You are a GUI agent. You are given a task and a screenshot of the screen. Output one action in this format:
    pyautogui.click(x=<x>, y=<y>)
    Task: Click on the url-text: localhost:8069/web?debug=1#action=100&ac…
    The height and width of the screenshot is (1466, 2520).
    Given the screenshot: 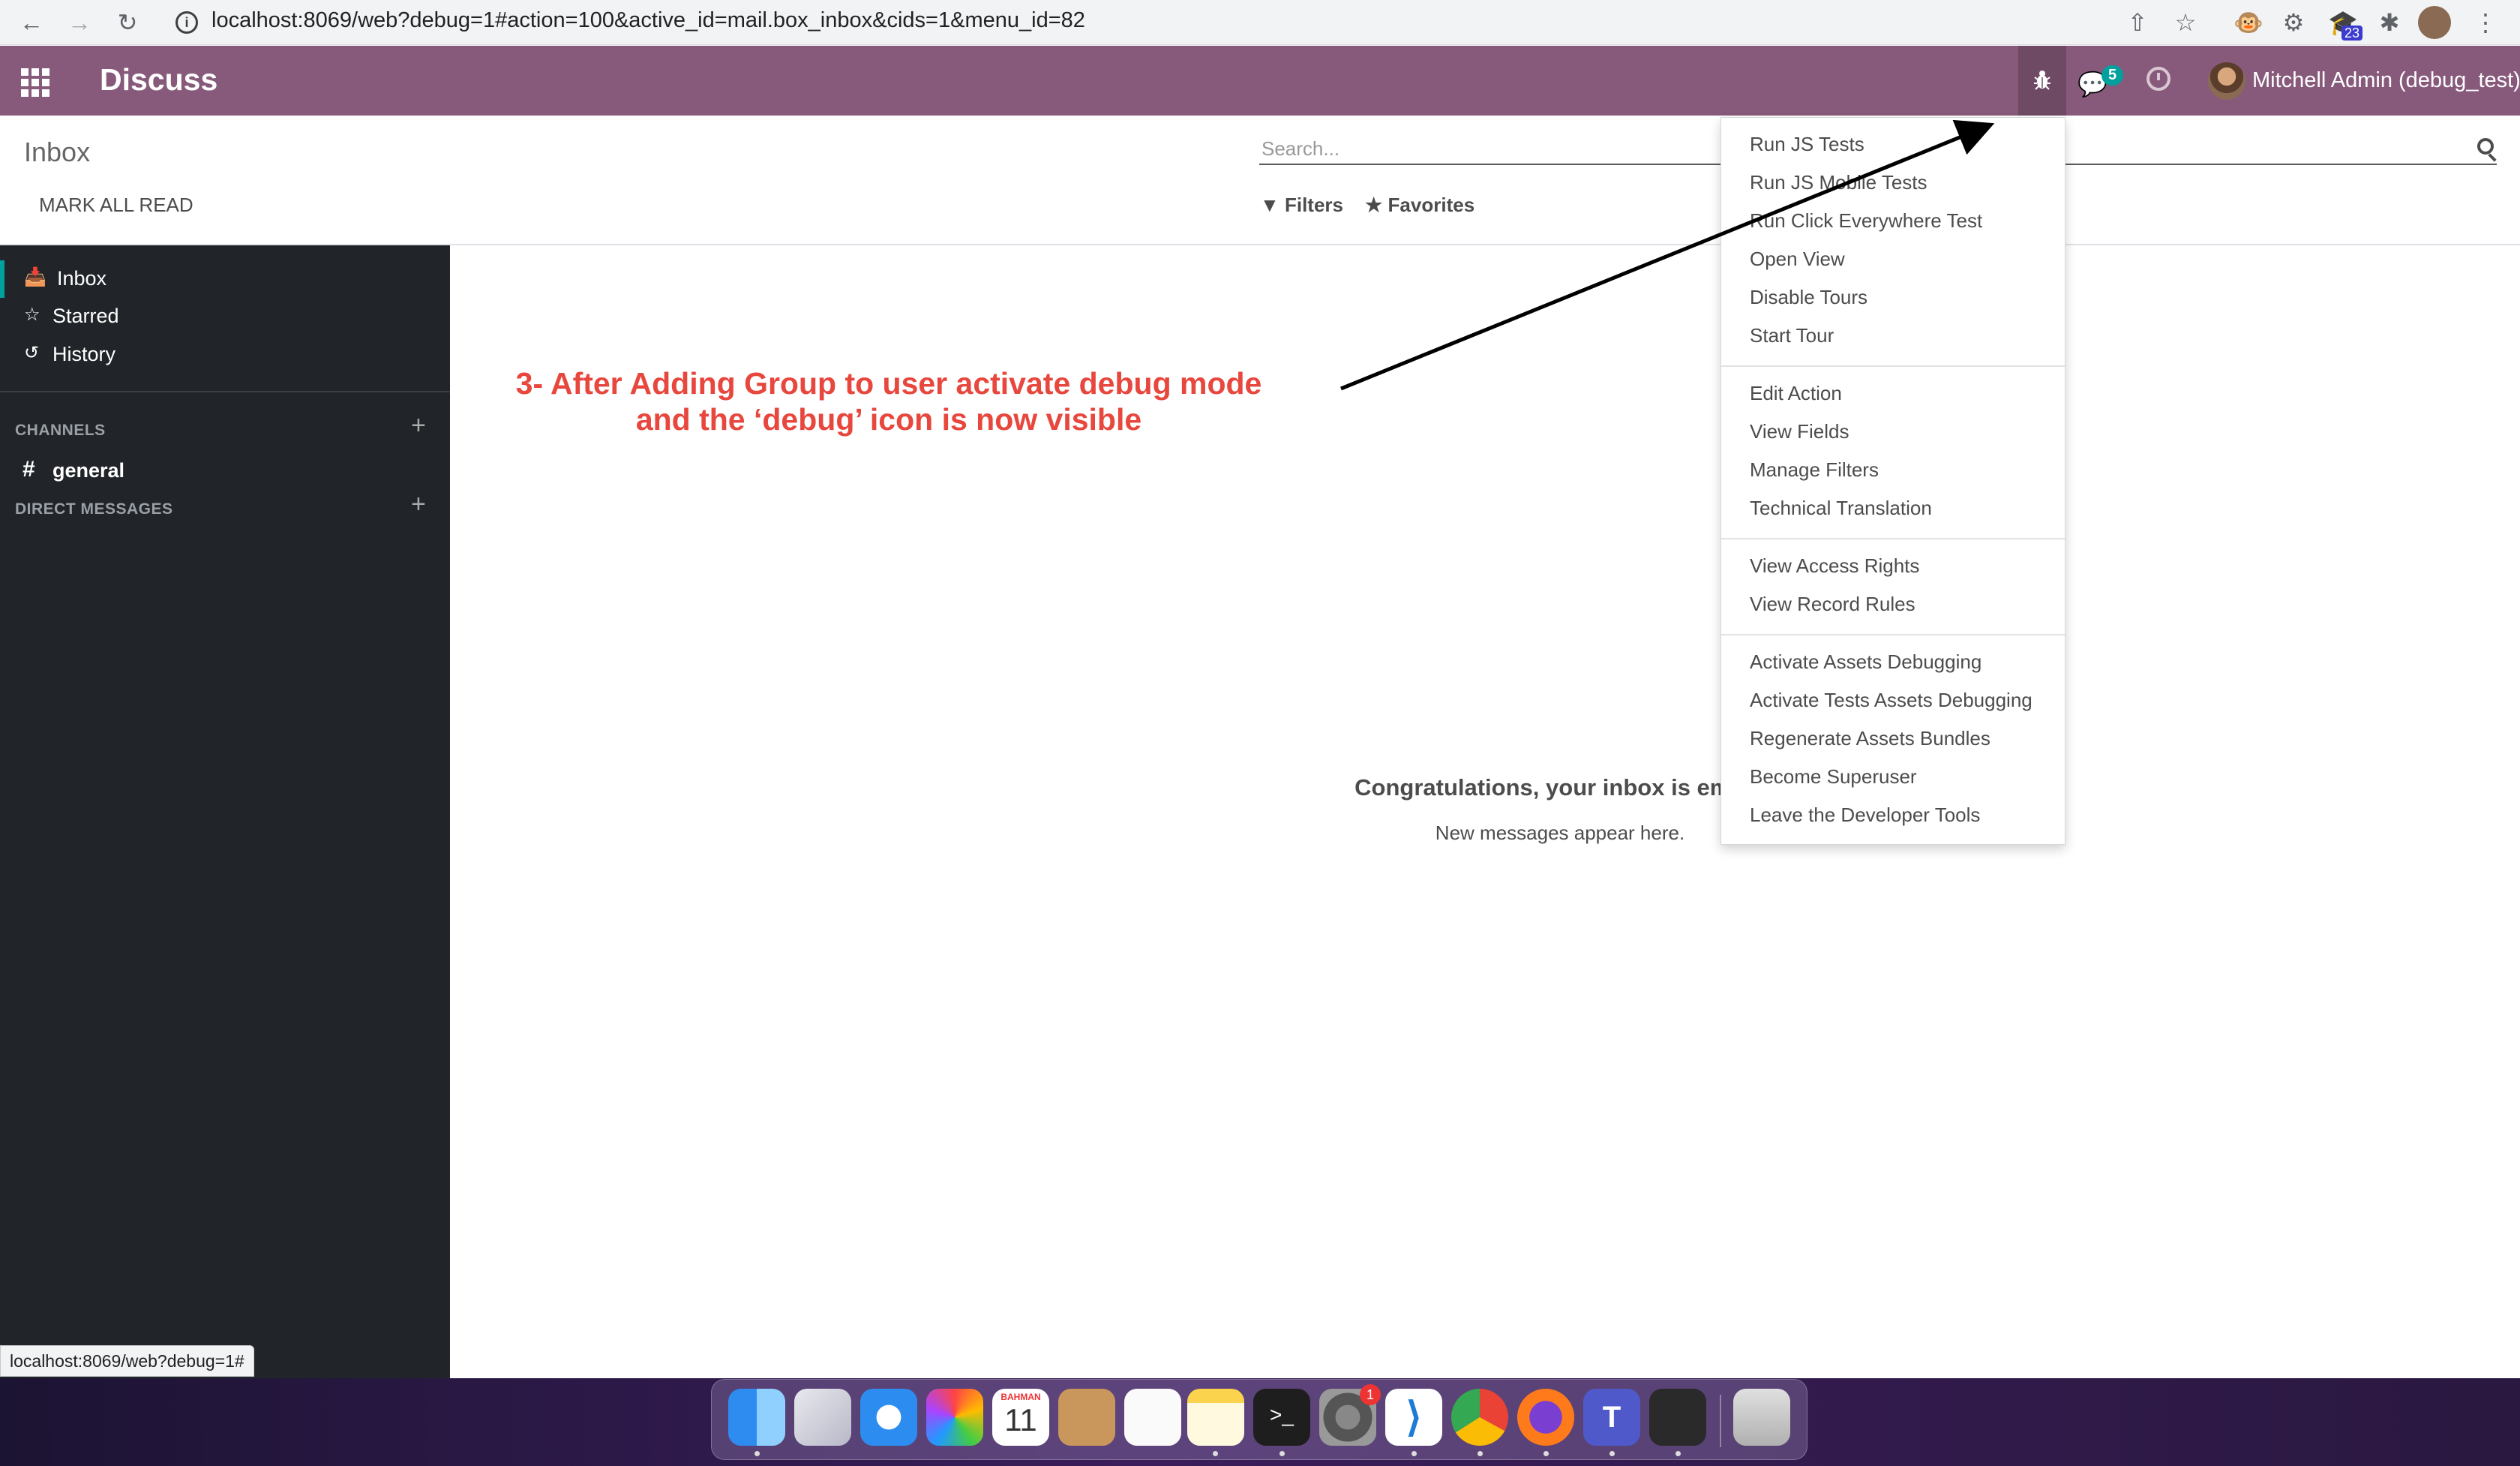 What is the action you would take?
    pyautogui.click(x=648, y=20)
    